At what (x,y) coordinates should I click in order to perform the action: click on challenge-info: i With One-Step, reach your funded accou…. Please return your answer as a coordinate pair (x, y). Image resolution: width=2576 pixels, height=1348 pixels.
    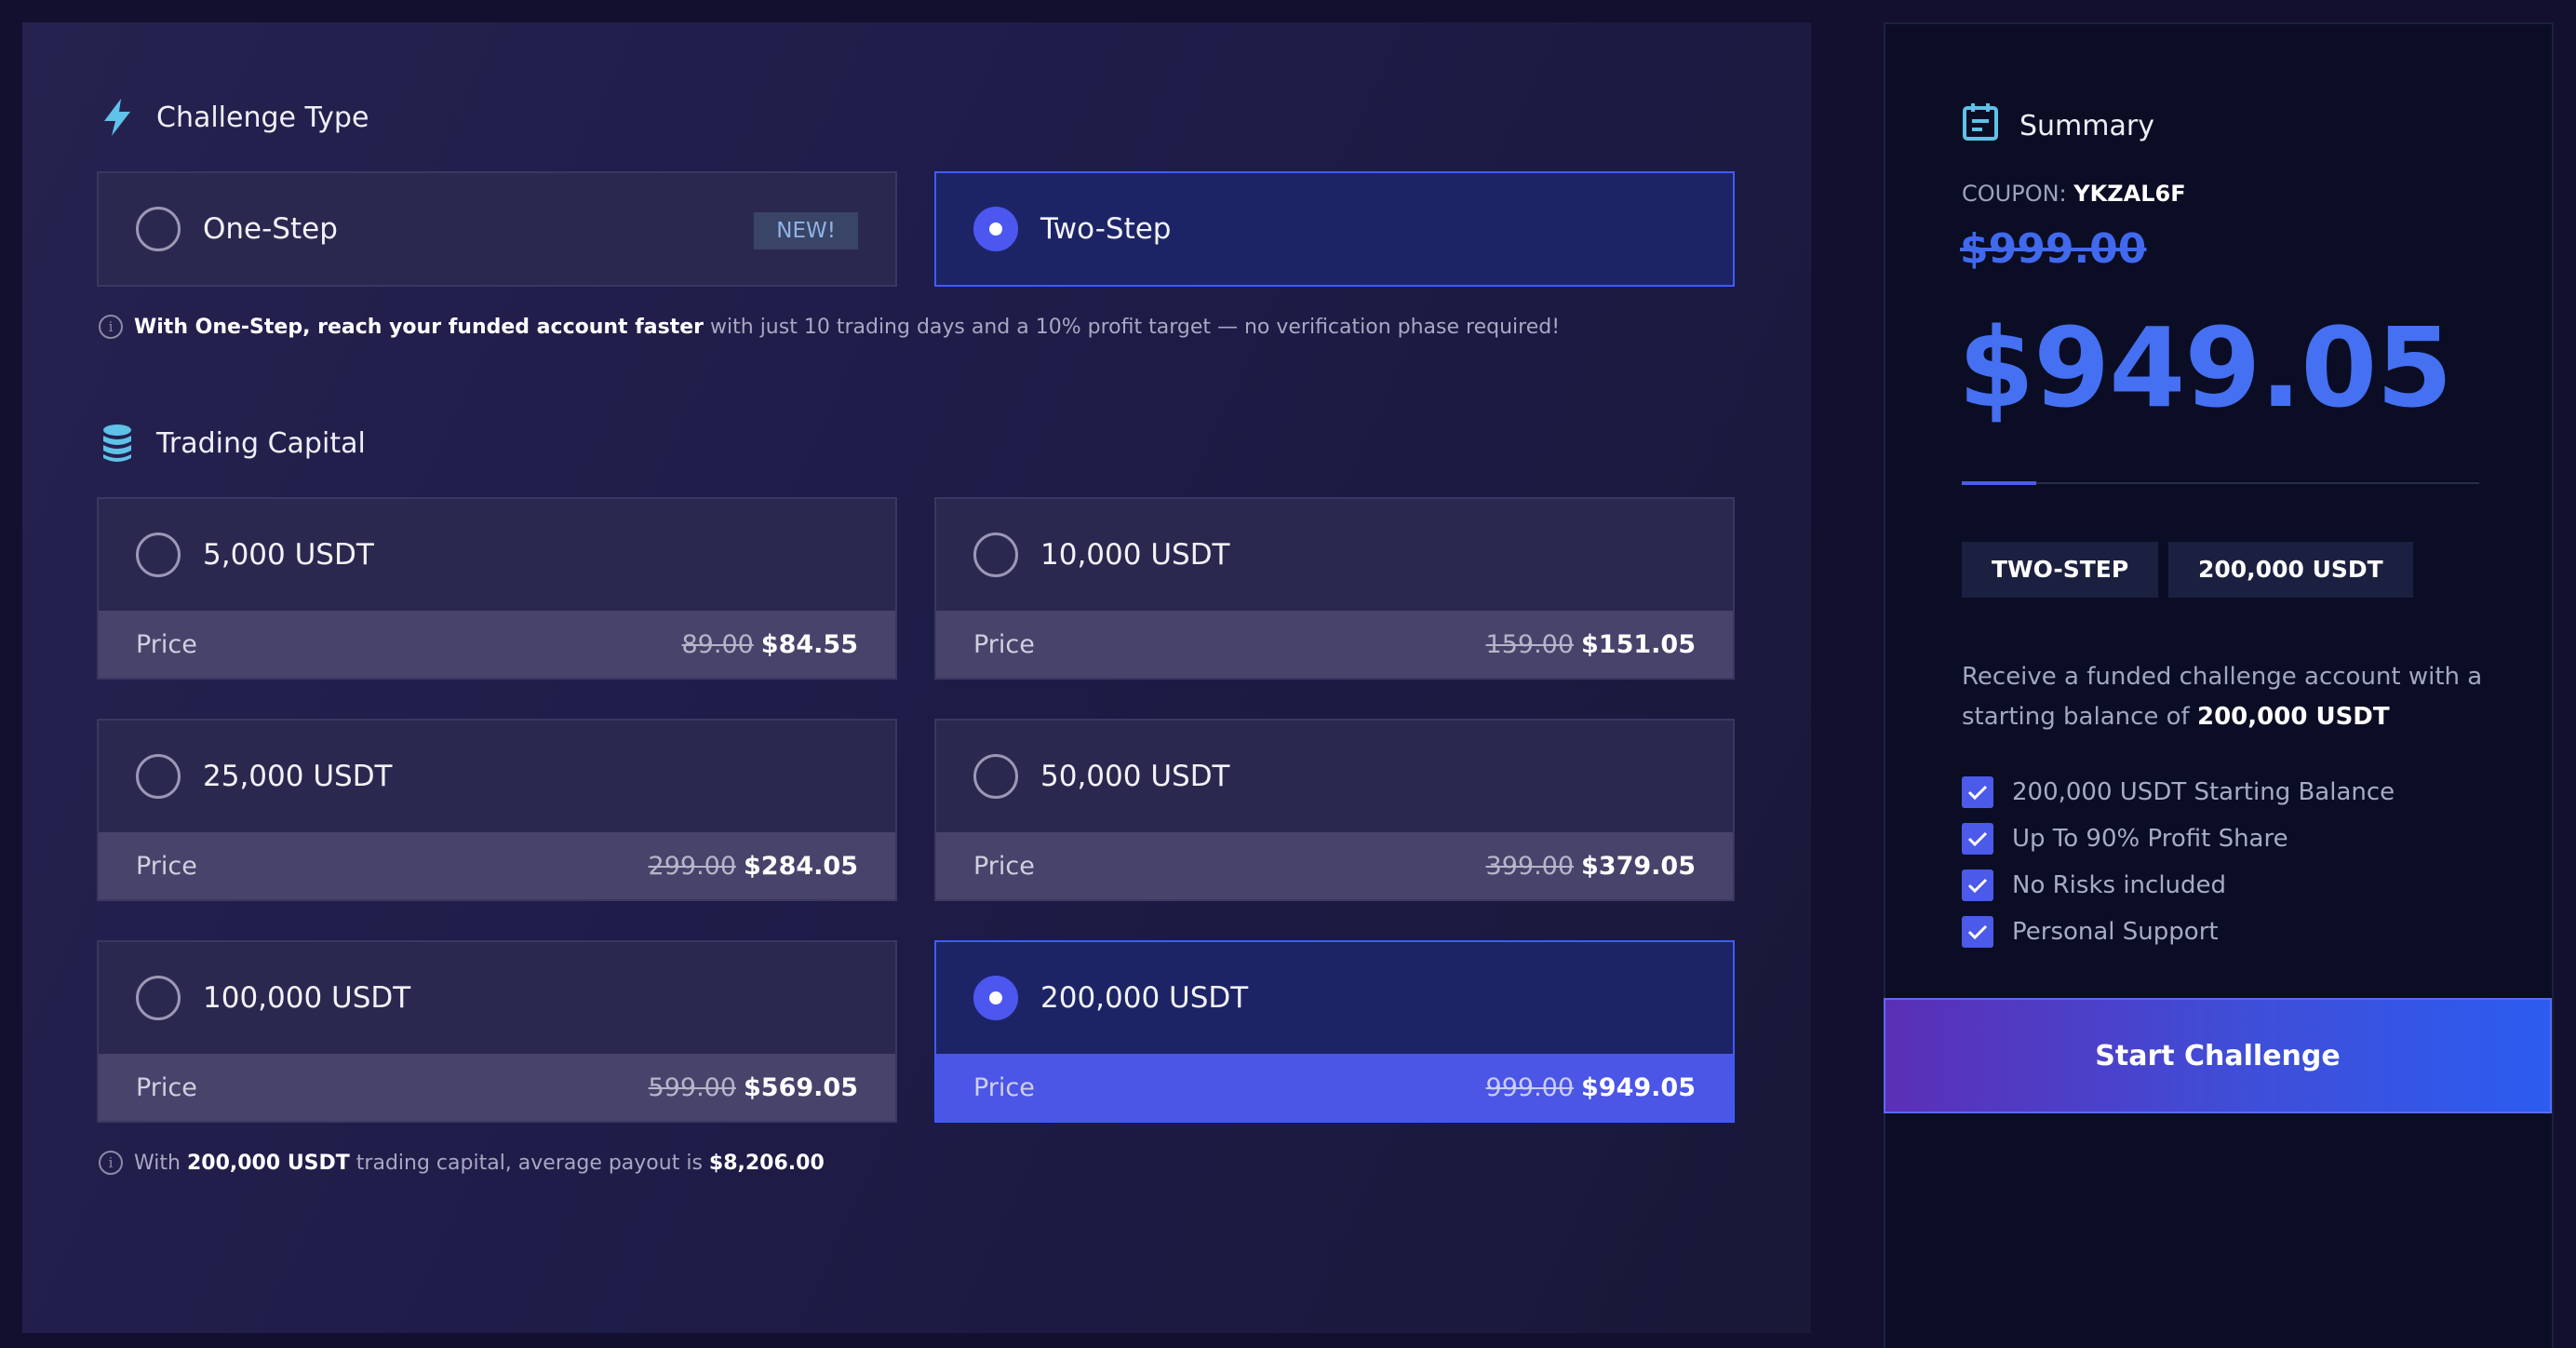
    Looking at the image, I should click on (829, 327).